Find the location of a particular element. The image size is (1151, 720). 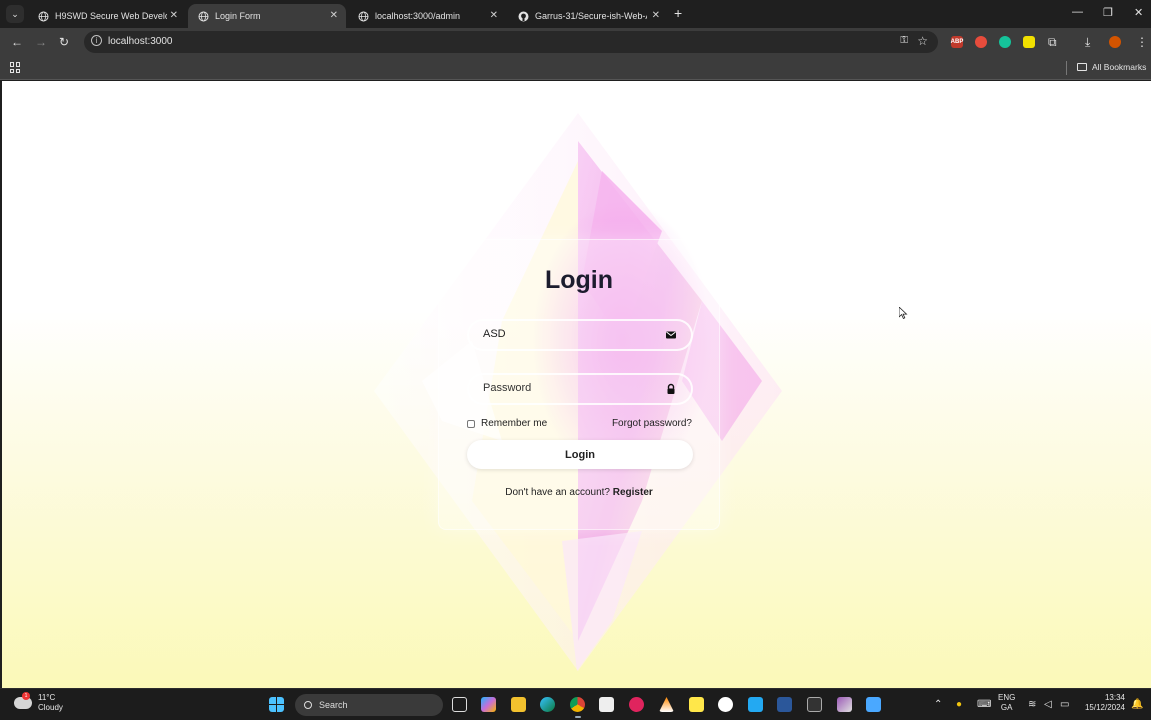

clock: 13:34 15/12/2024 is located at coordinates (1102, 703).